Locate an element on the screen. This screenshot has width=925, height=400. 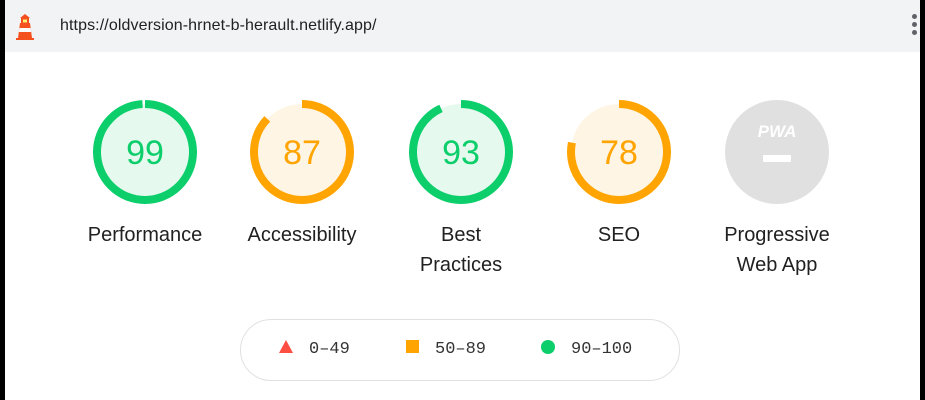
gauge-performance-score: 99 is located at coordinates (145, 153).